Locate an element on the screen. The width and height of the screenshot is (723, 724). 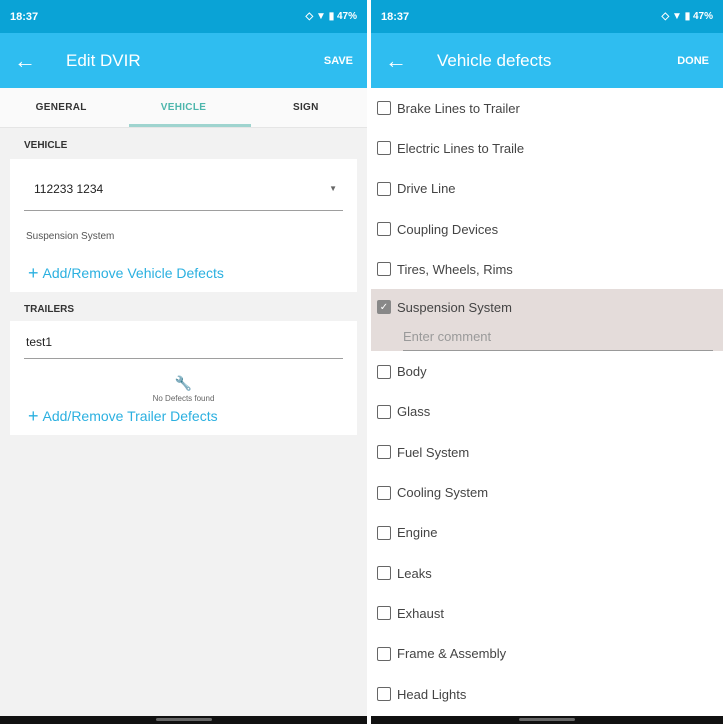
defect-label: Brake Lines to Trailer is located at coordinates (458, 108).